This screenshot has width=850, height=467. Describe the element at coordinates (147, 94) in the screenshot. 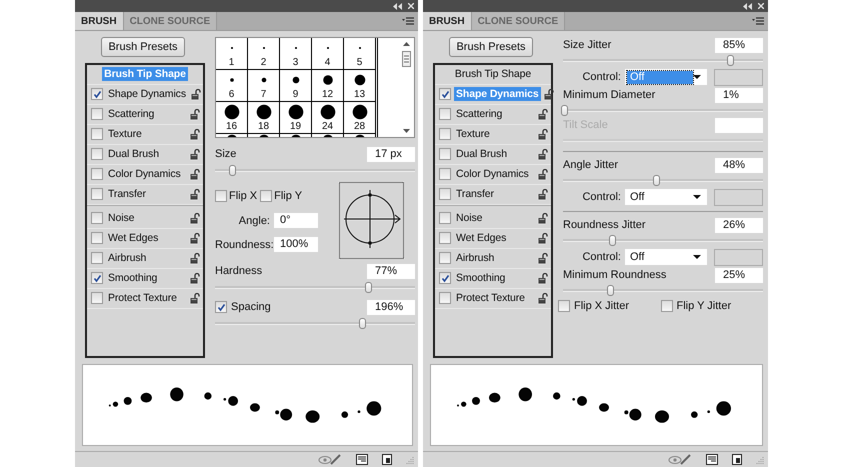

I see `list-item: Shape Dynamics` at that location.